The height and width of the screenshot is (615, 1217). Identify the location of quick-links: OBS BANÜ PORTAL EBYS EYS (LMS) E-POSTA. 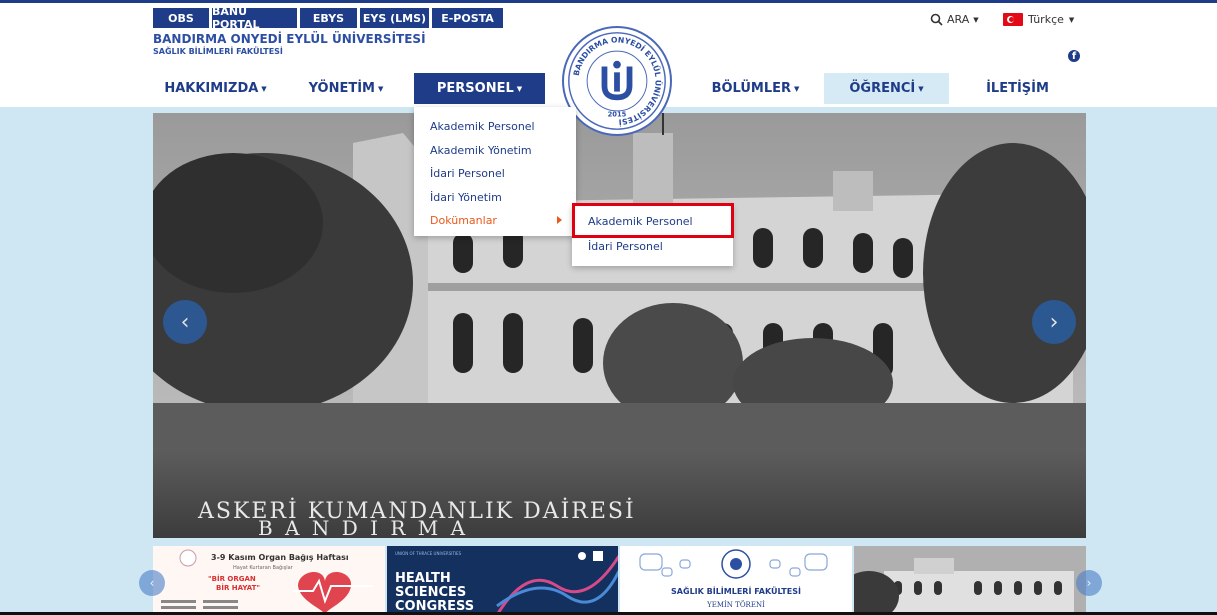
(328, 18).